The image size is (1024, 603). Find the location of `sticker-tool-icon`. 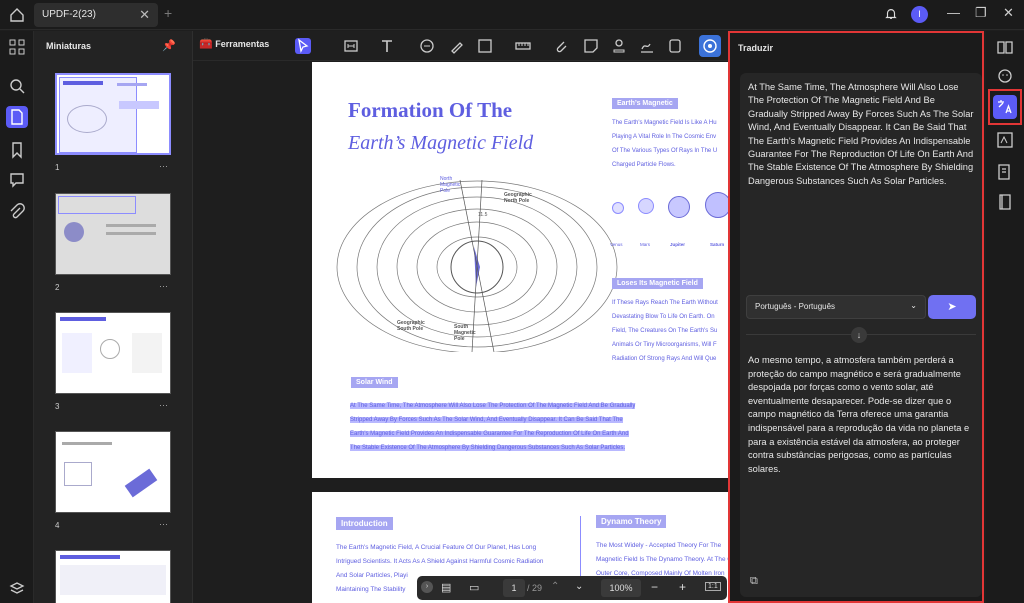

sticker-tool-icon is located at coordinates (591, 46).